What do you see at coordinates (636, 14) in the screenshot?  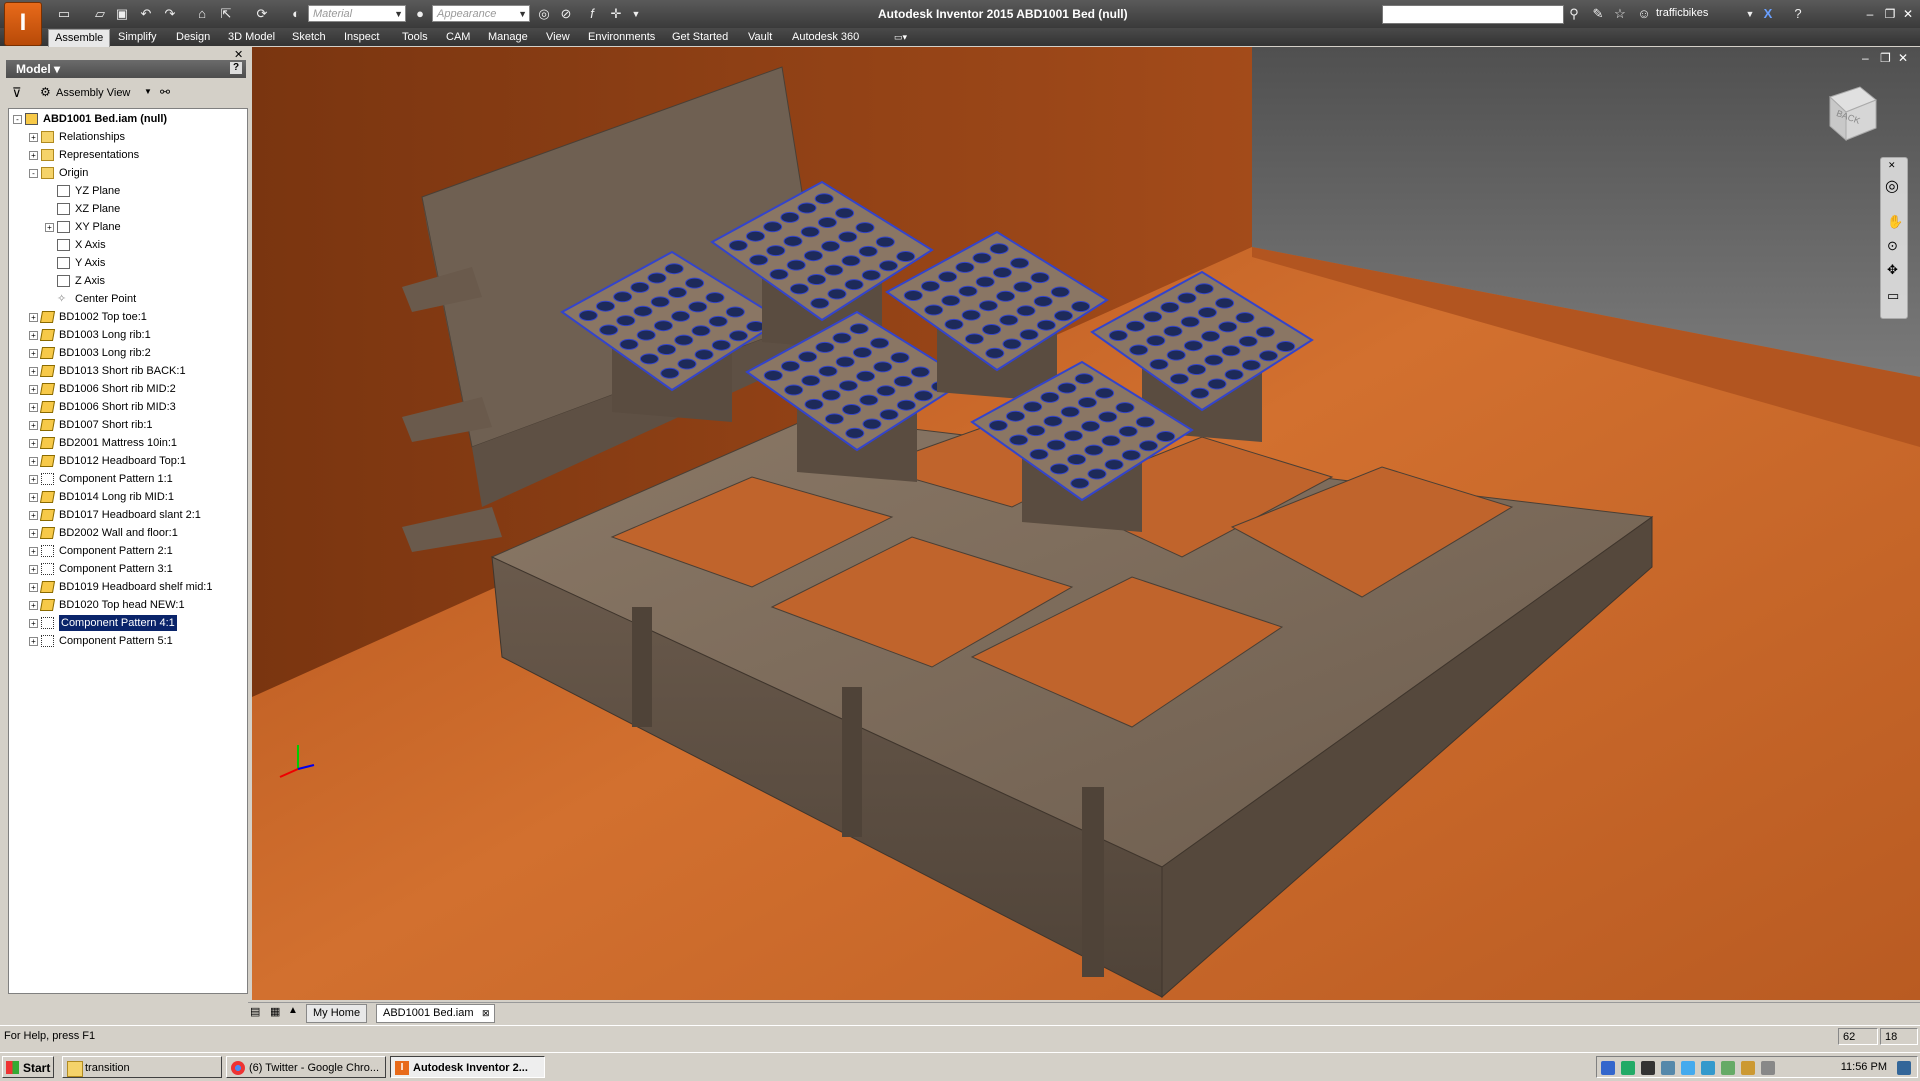 I see `qat-customize-icon: ▼` at bounding box center [636, 14].